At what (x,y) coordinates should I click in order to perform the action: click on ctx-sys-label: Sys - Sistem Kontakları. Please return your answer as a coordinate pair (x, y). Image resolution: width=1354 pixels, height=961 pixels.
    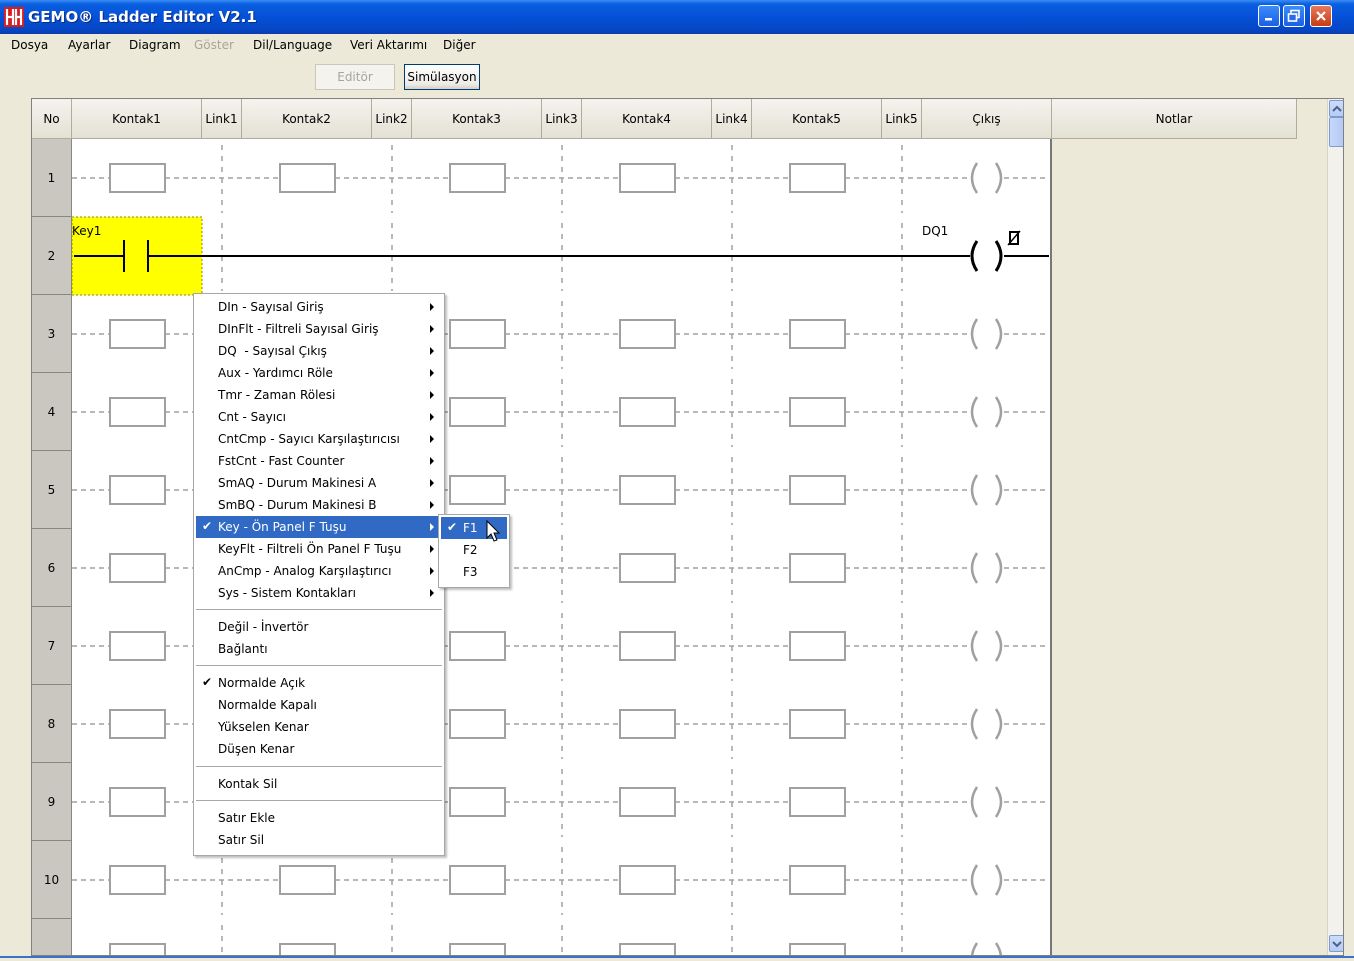
    Looking at the image, I should click on (287, 593).